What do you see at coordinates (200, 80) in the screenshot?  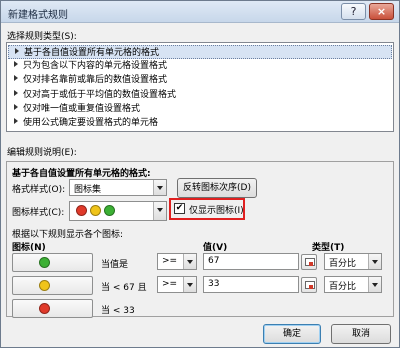 I see `rule-type-item: 仅对排名靠前或靠后的数值设置格式` at bounding box center [200, 80].